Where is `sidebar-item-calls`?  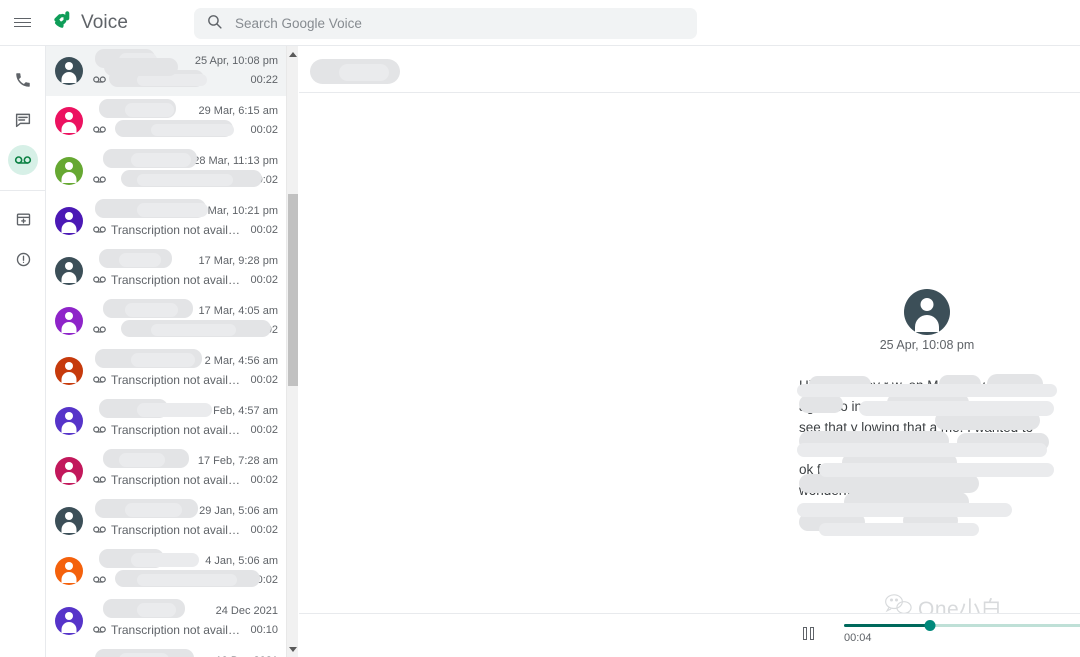 sidebar-item-calls is located at coordinates (23, 80).